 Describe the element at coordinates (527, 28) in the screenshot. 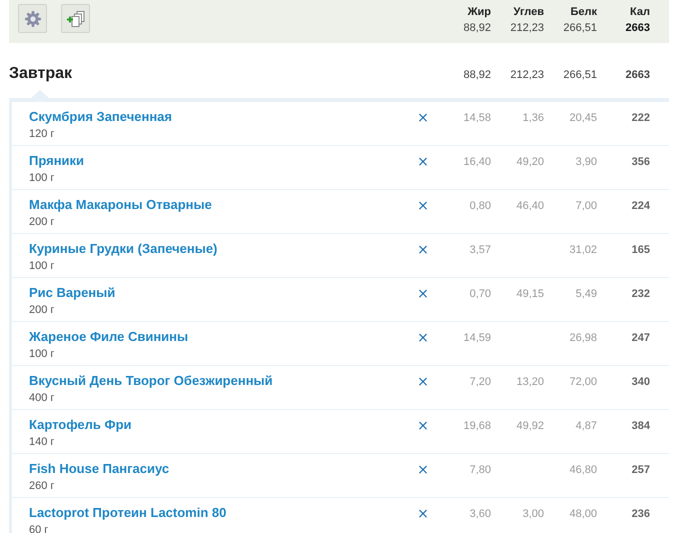

I see `total-value: 212,23` at that location.